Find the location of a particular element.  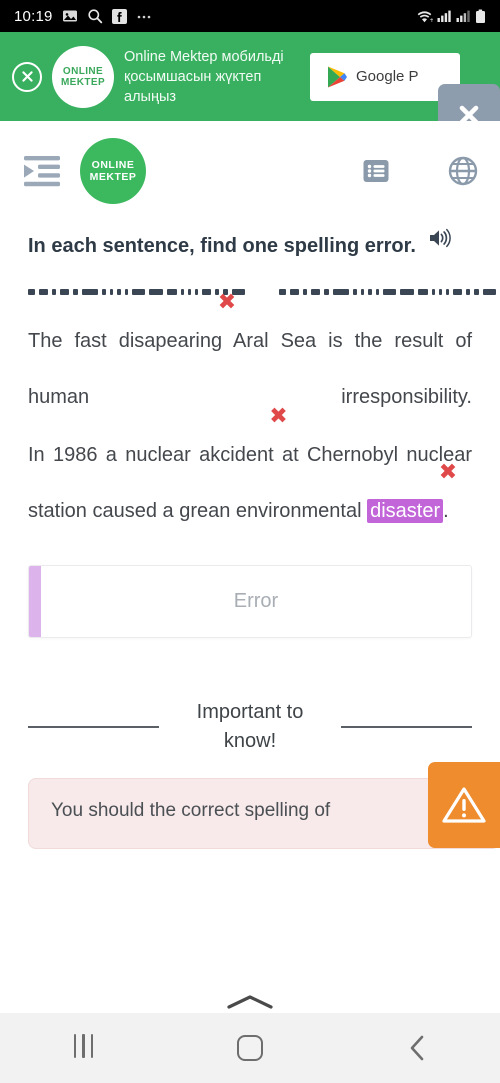

back-icon is located at coordinates (417, 1048).